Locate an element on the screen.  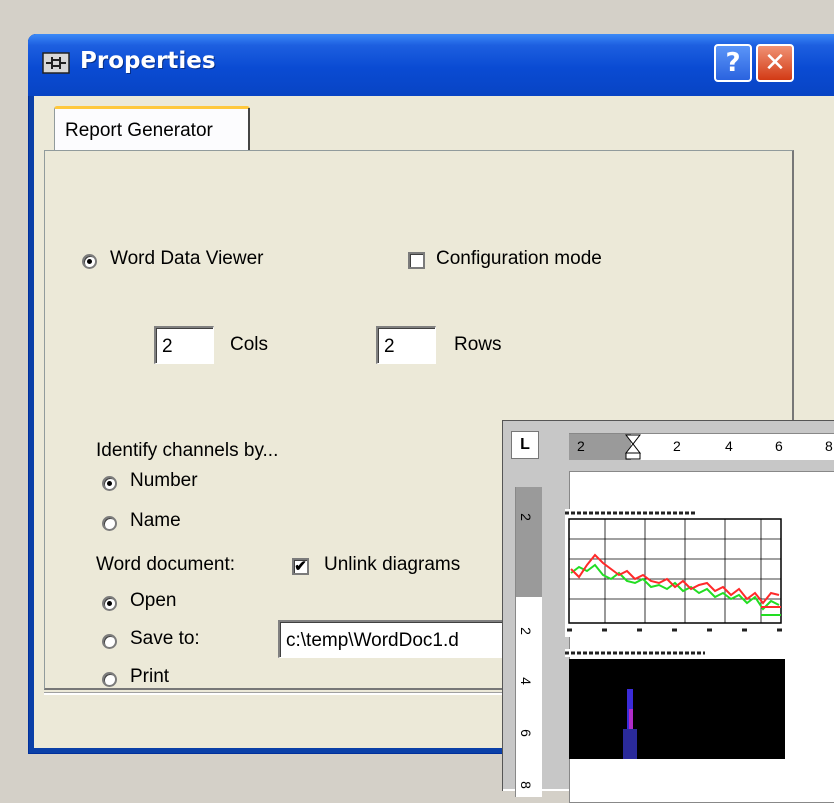
indent-marker-icon is located at coordinates (633, 447).